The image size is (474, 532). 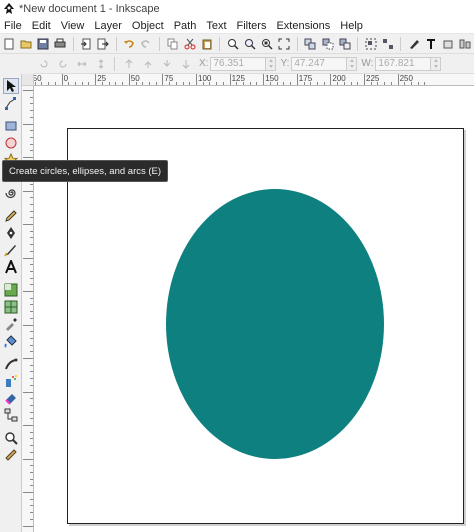 I want to click on import-icon, so click(x=86, y=44).